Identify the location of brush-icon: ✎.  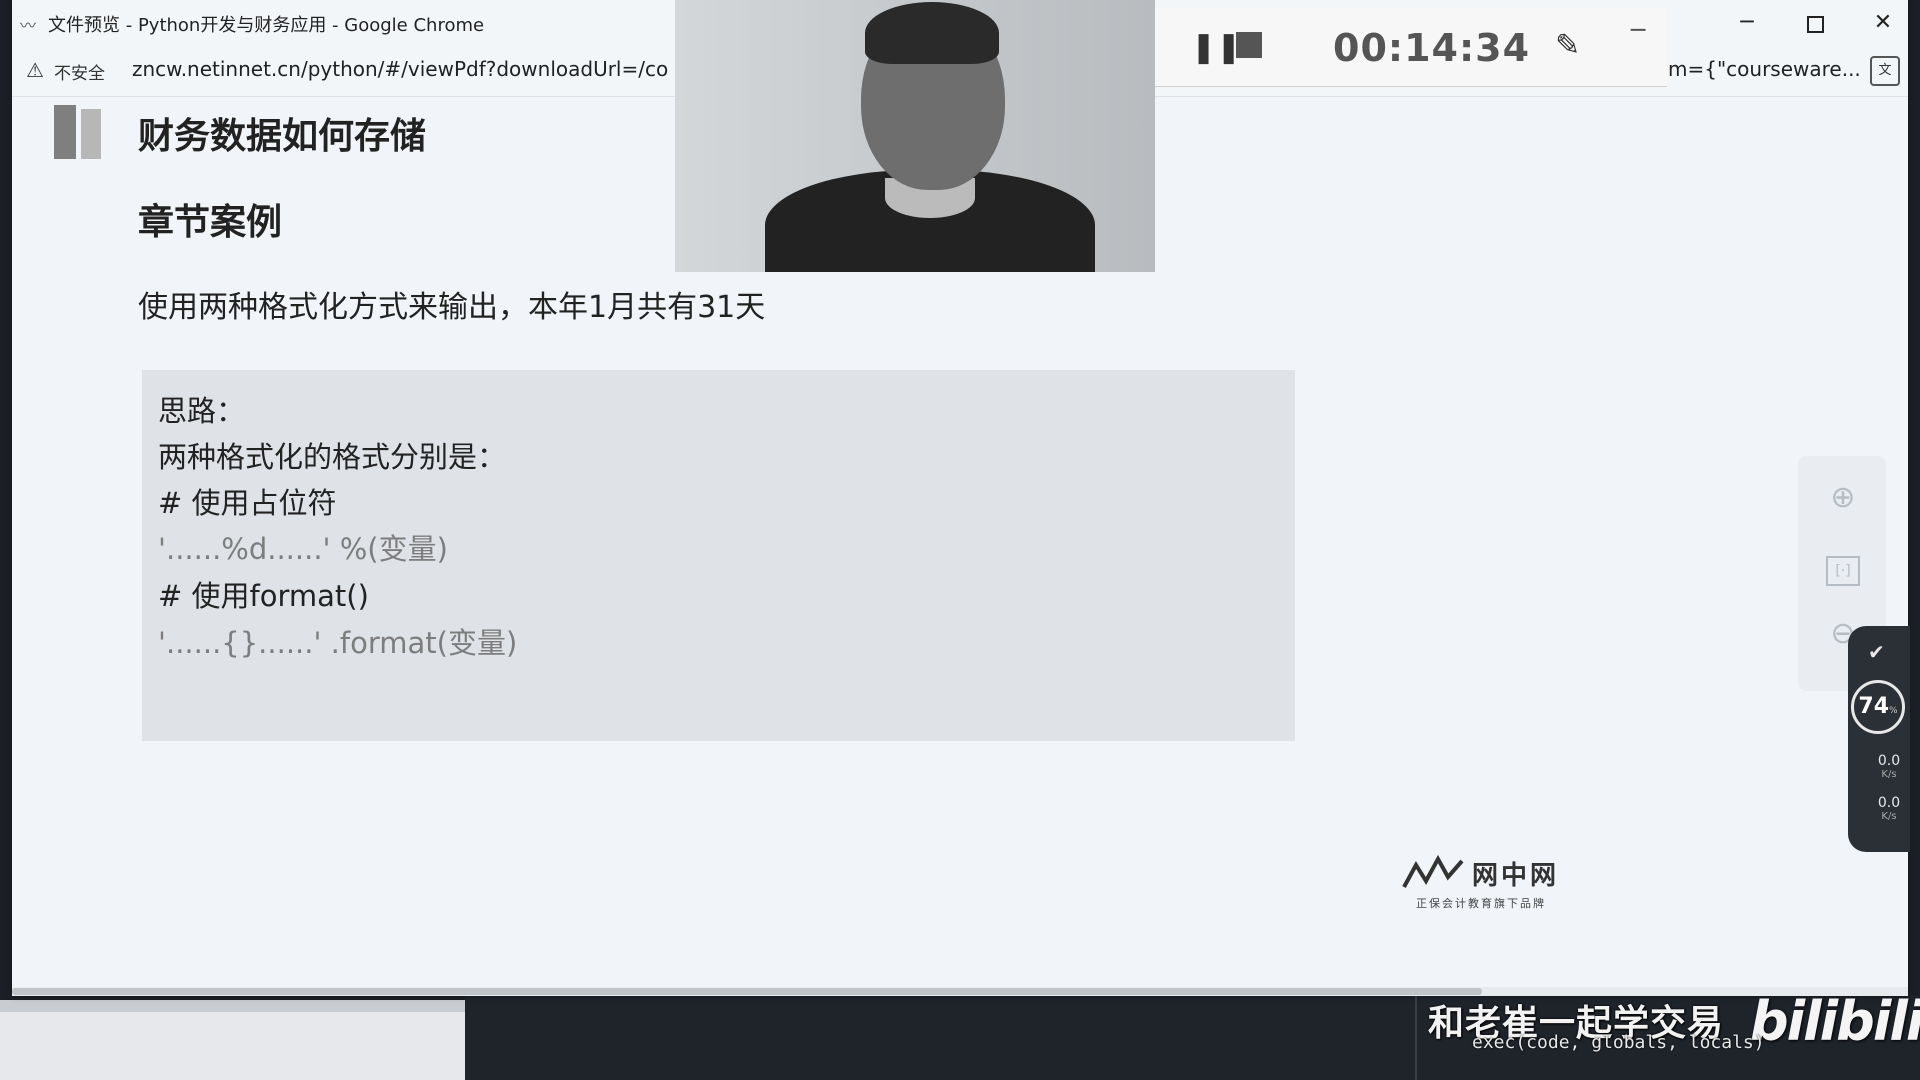
(1567, 45).